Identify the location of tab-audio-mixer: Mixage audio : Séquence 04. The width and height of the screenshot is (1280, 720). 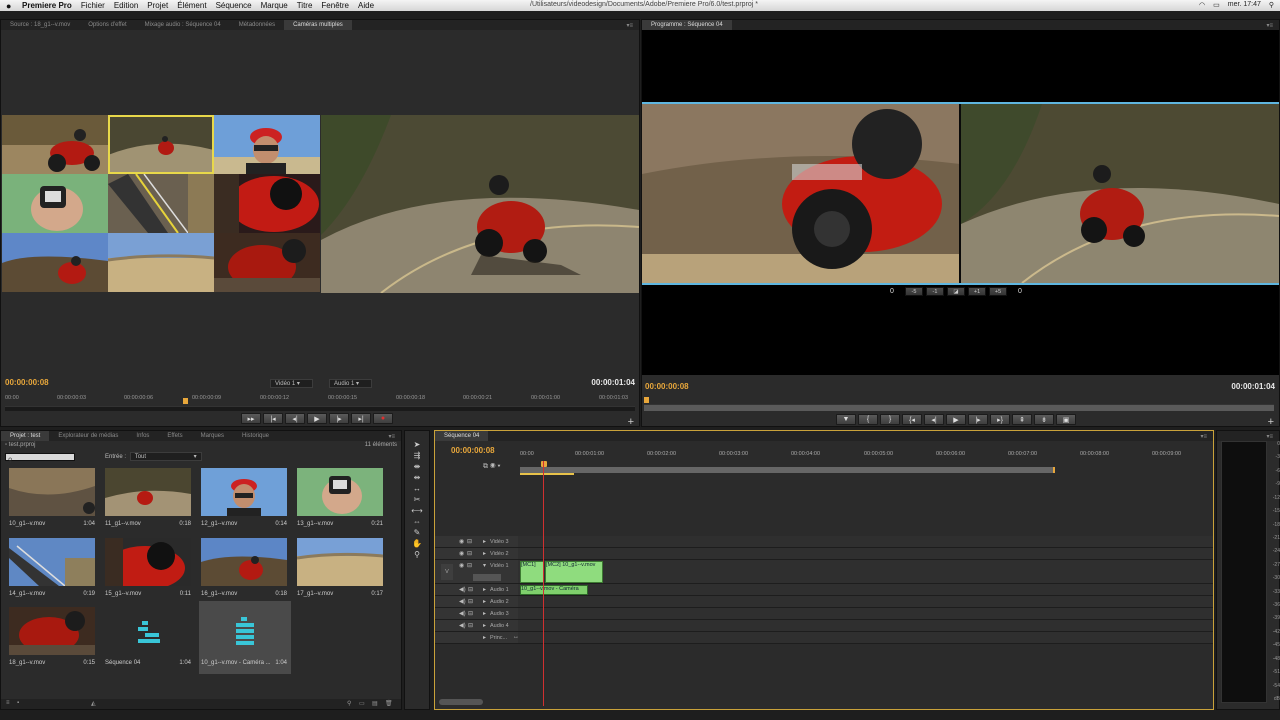
(183, 25).